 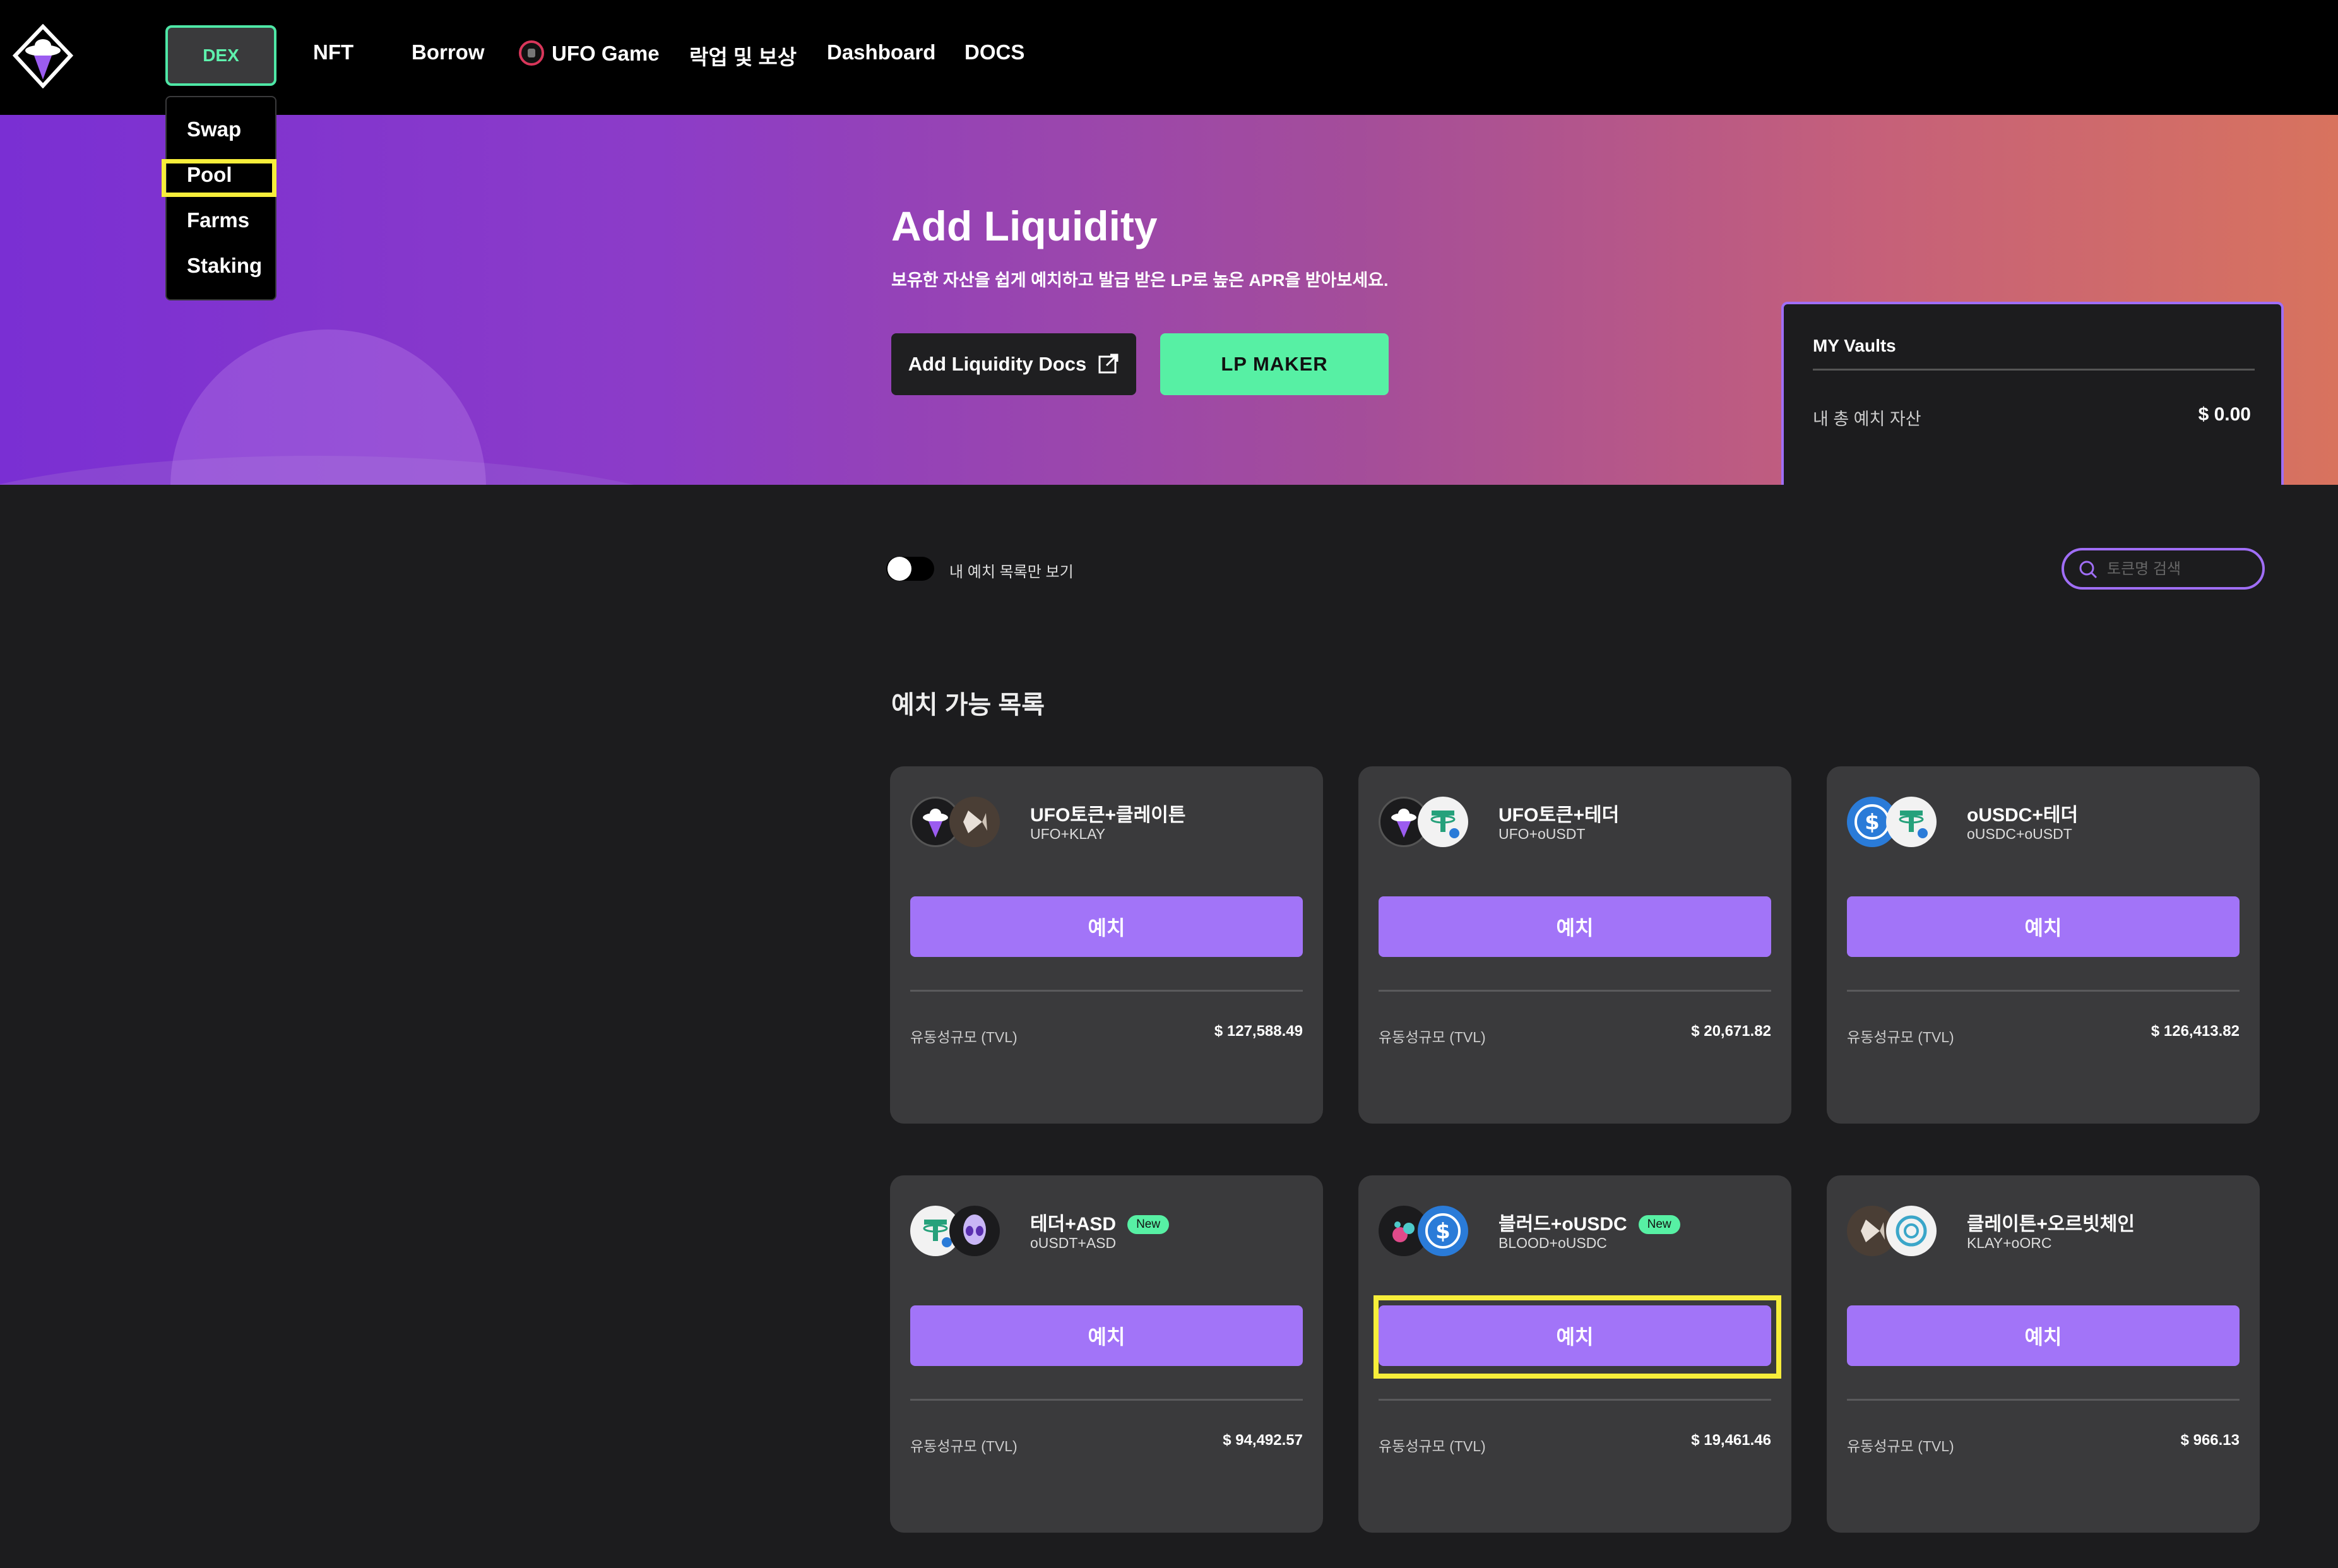 What do you see at coordinates (1911, 1231) in the screenshot?
I see `orbit-token-icon` at bounding box center [1911, 1231].